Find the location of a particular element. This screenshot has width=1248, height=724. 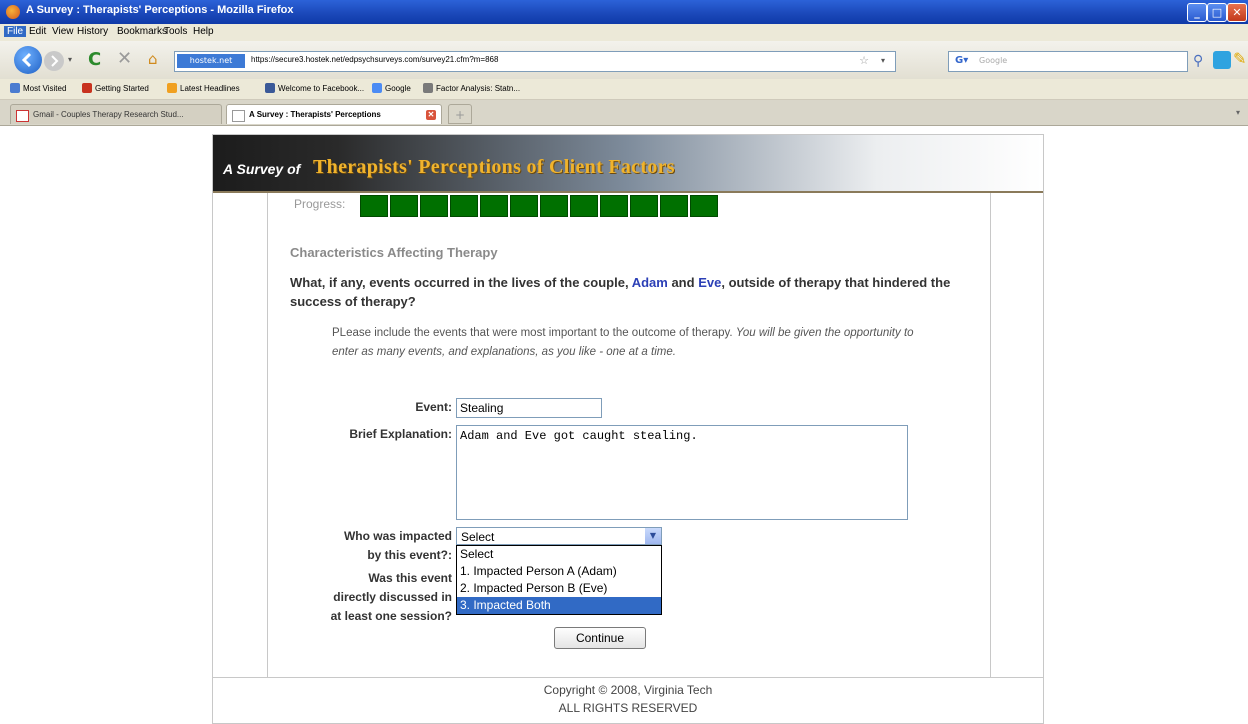

menu-view: View is located at coordinates (63, 31).